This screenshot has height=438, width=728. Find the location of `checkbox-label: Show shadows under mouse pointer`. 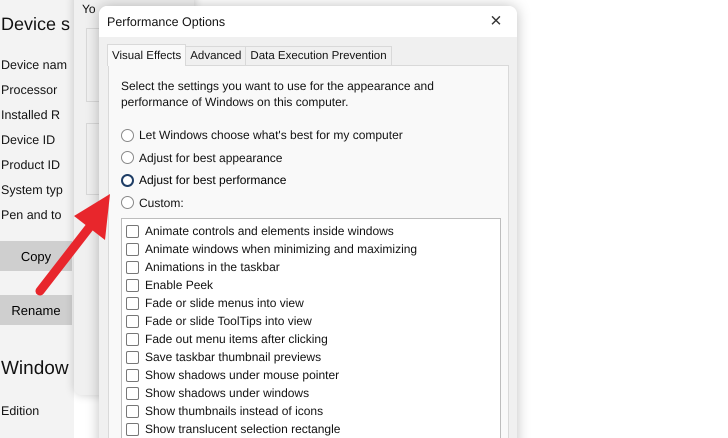

checkbox-label: Show shadows under mouse pointer is located at coordinates (242, 375).